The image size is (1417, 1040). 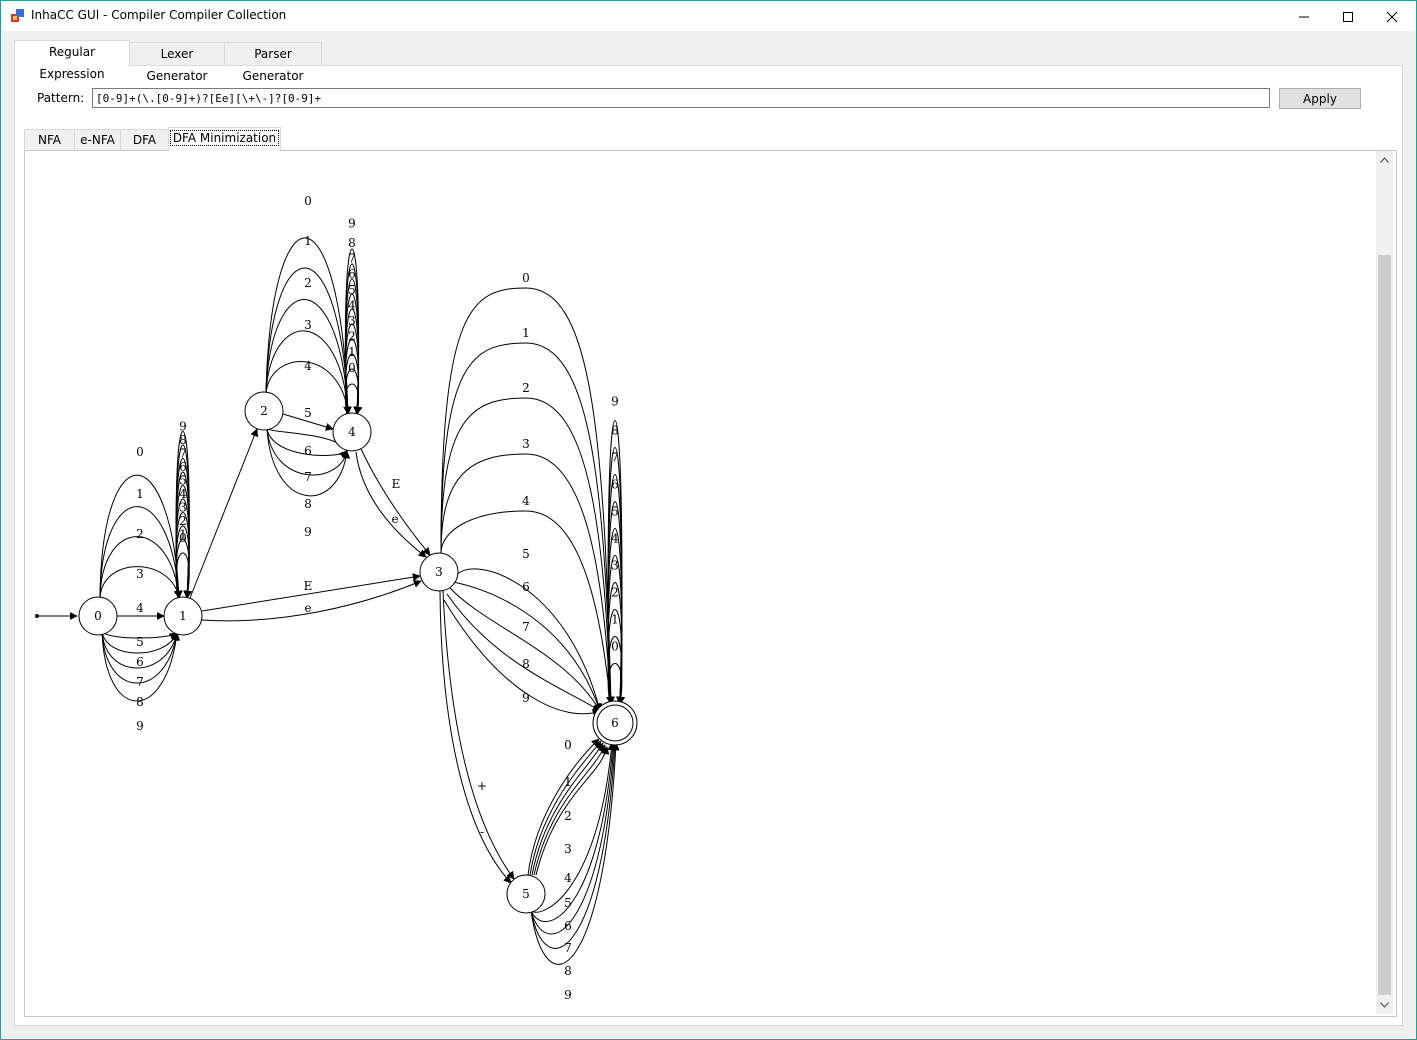 What do you see at coordinates (17, 15) in the screenshot?
I see `app-icon` at bounding box center [17, 15].